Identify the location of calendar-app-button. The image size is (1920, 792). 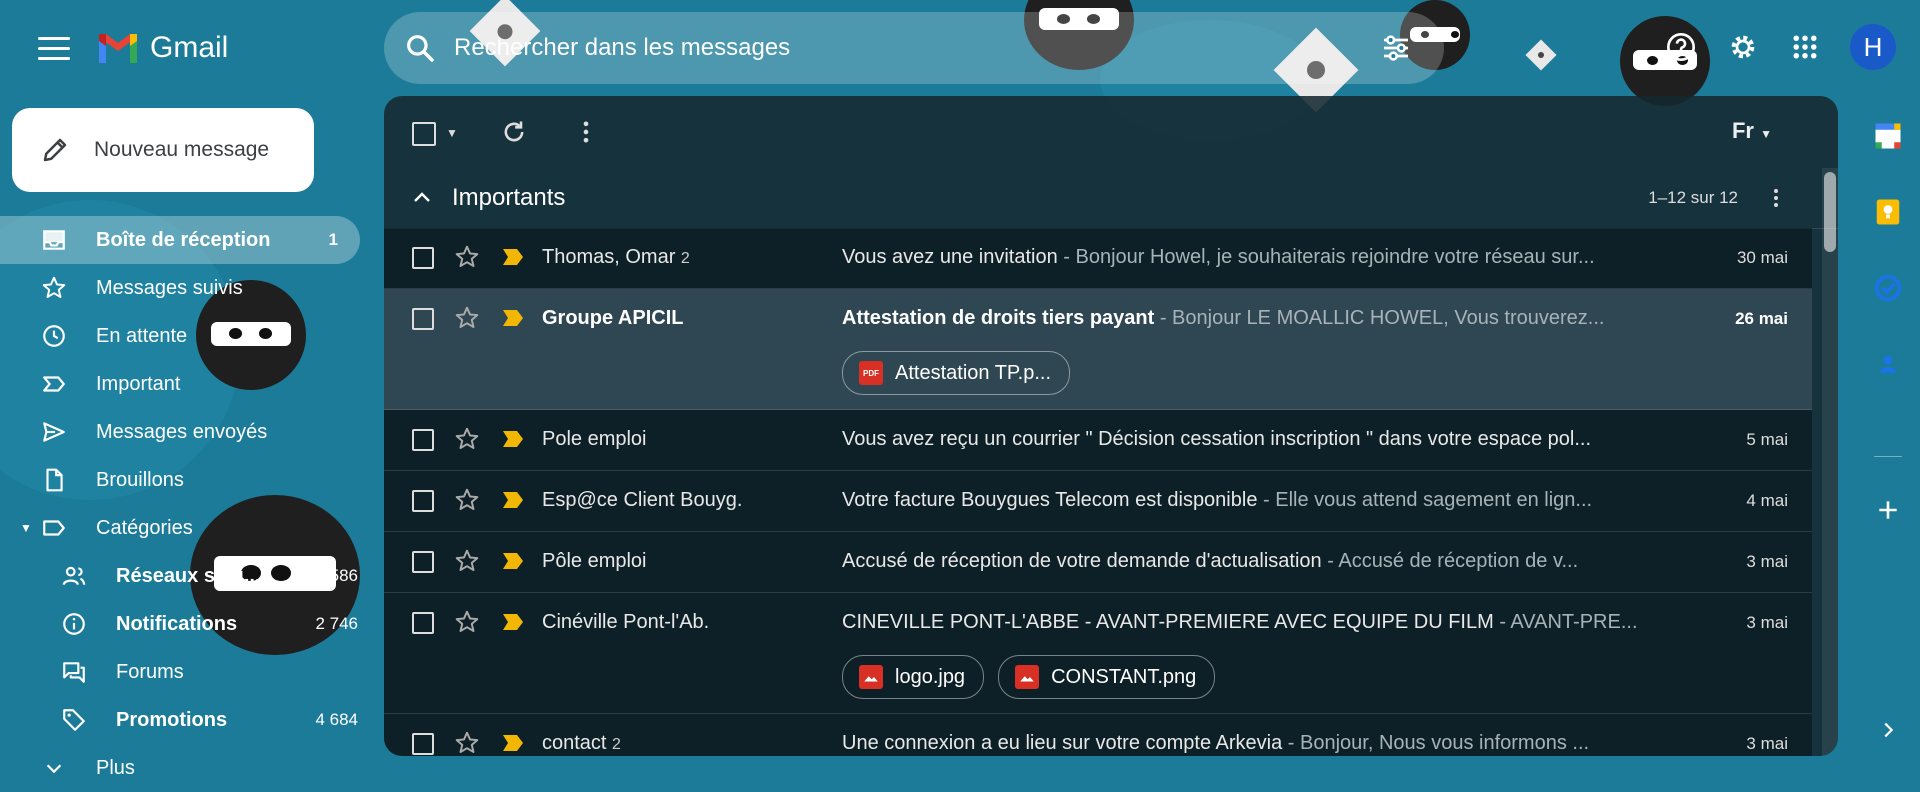
(1888, 136).